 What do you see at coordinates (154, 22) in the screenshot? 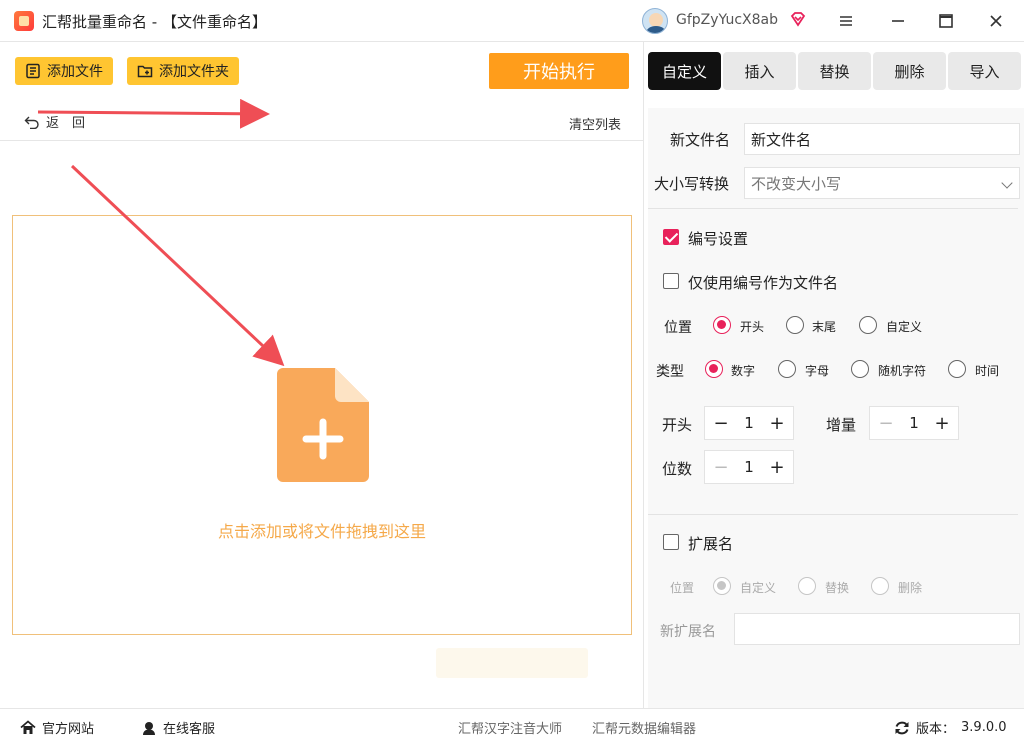
I see `window-title: 汇帮批量重命名 - 【文件重命名】` at bounding box center [154, 22].